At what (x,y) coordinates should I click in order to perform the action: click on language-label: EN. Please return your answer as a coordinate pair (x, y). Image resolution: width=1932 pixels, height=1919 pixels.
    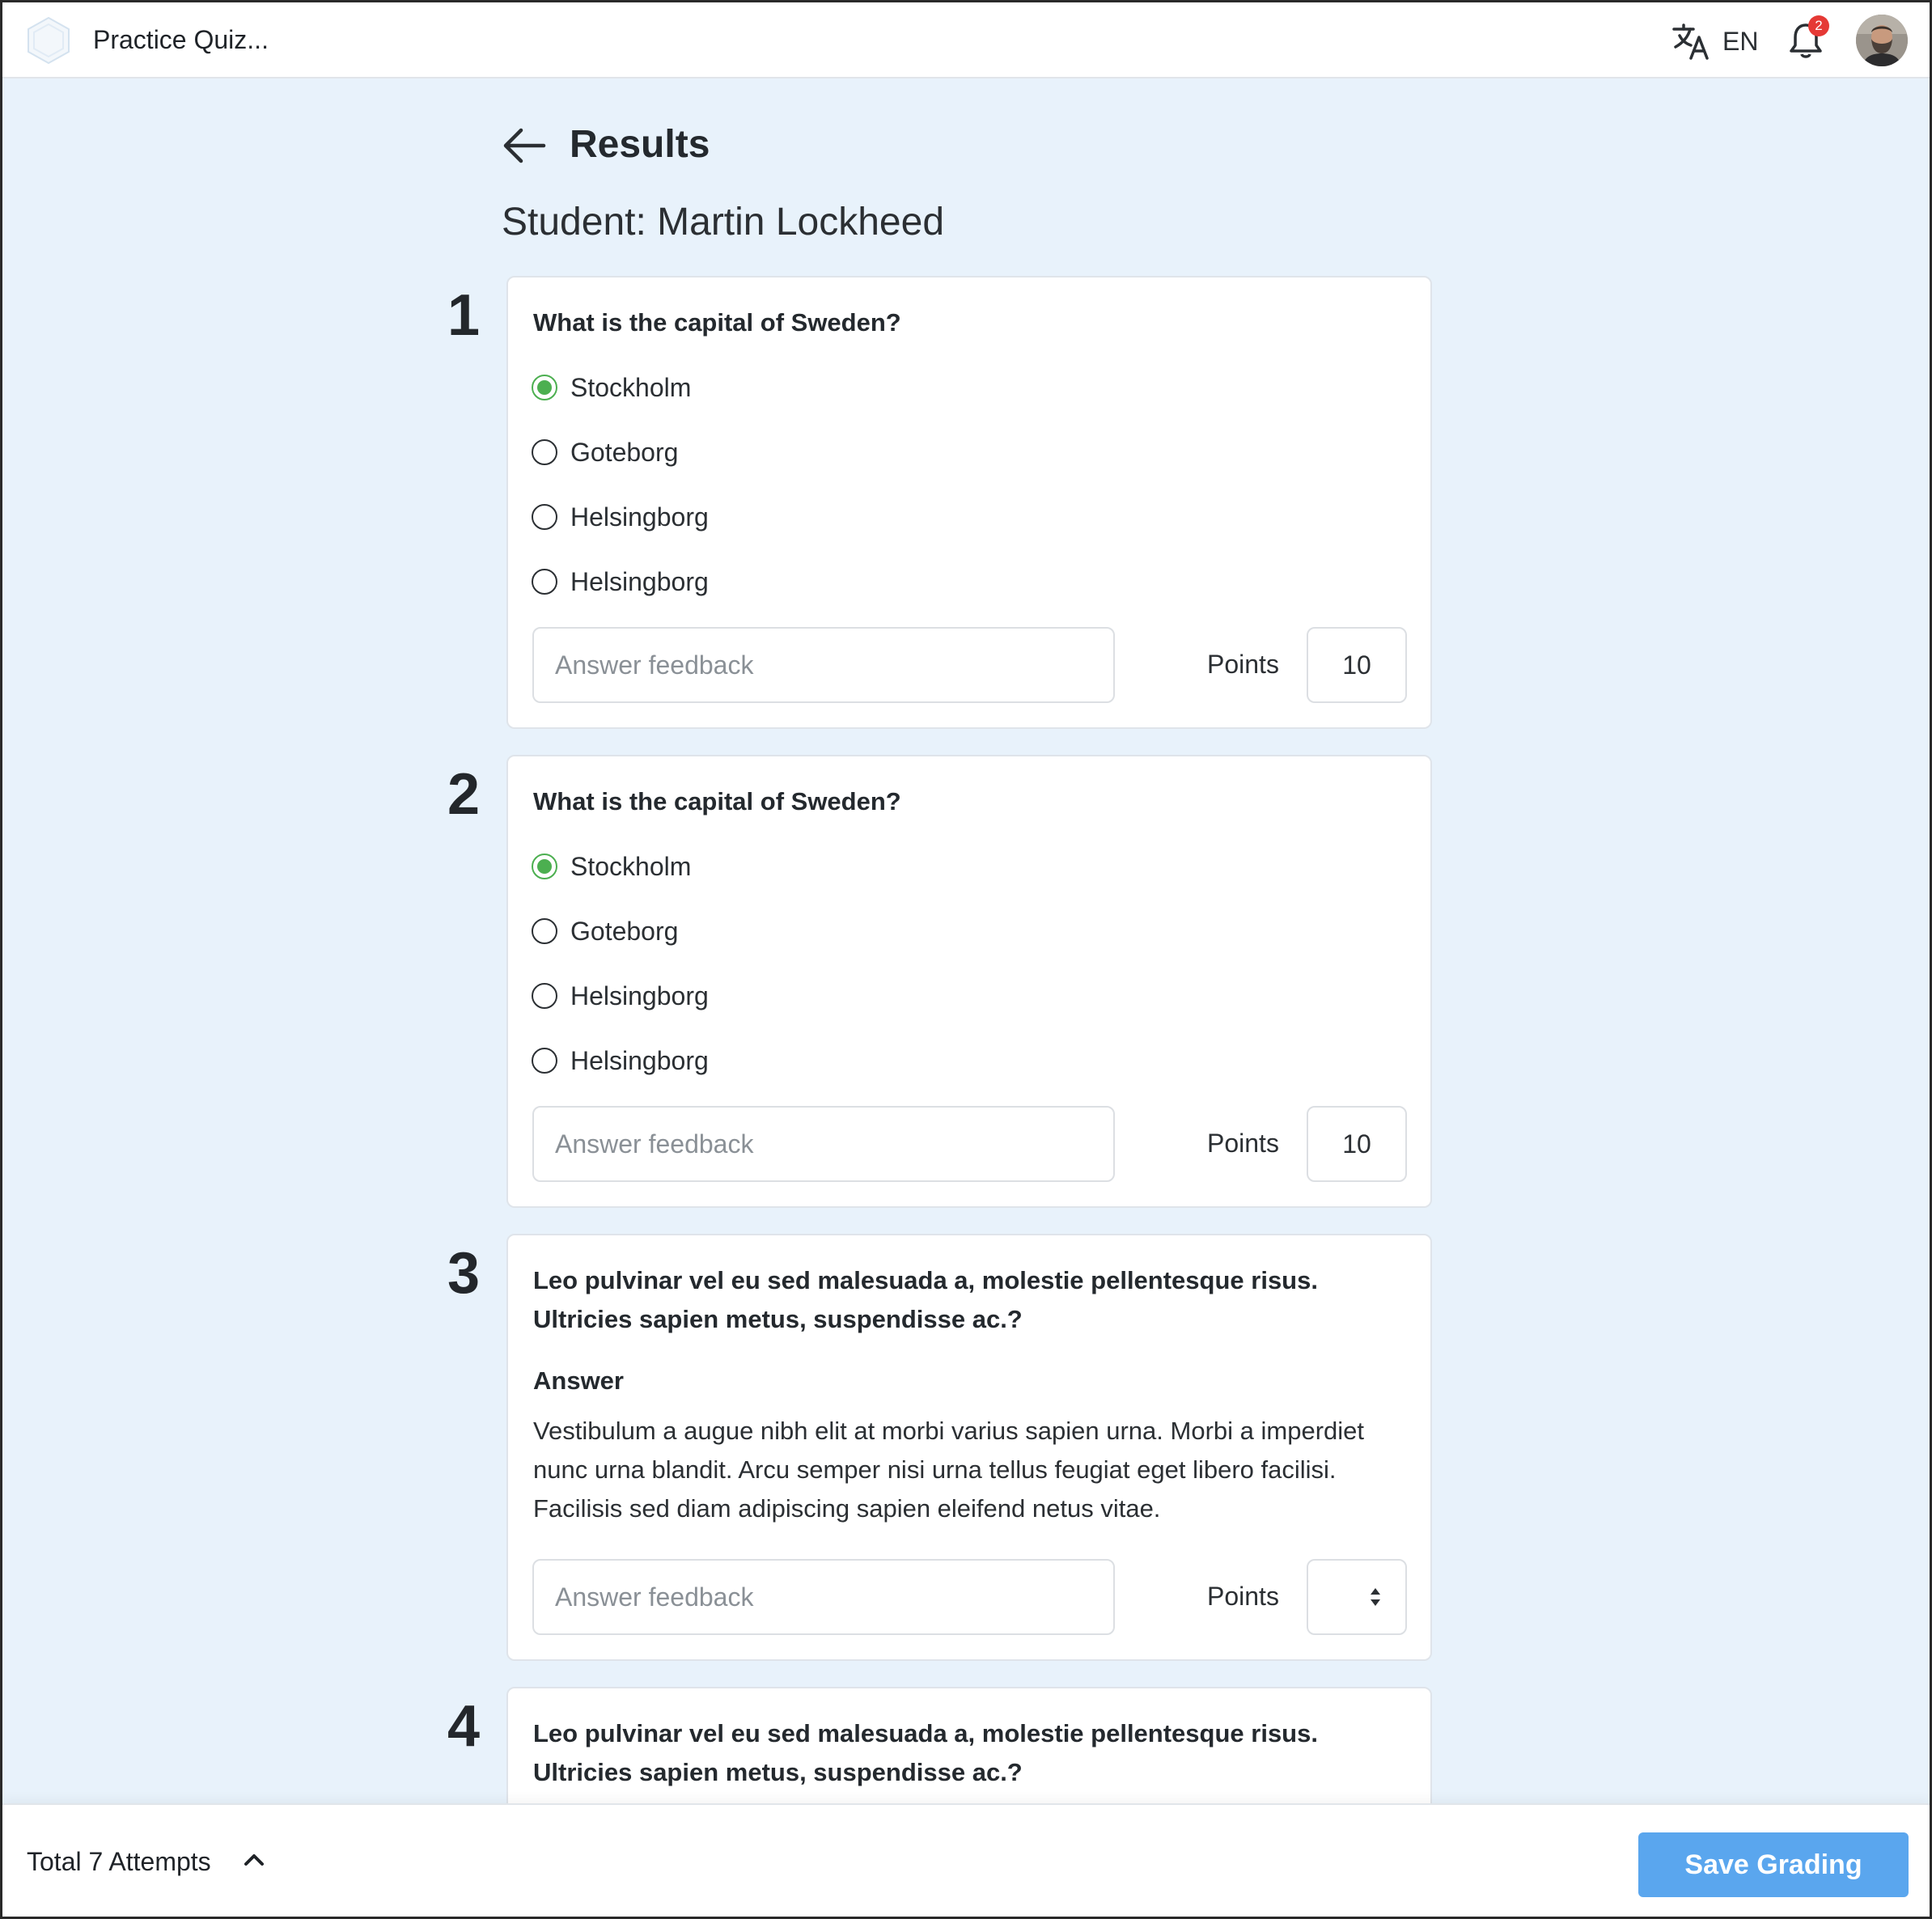
    Looking at the image, I should click on (1740, 42).